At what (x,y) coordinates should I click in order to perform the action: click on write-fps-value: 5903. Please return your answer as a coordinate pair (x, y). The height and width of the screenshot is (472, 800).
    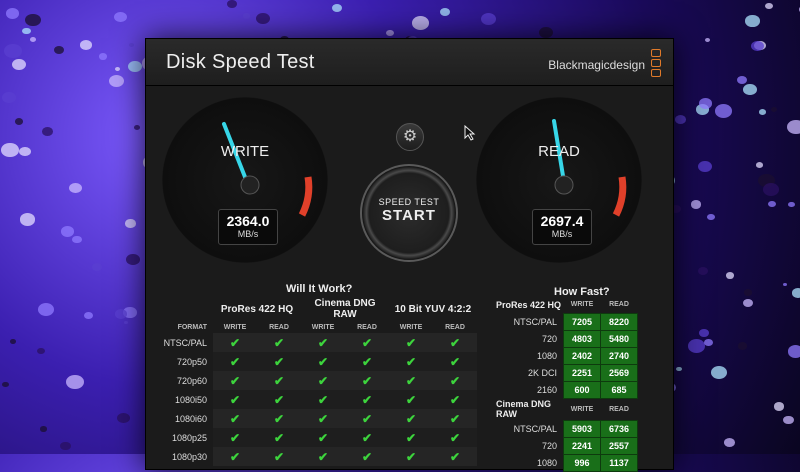
    Looking at the image, I should click on (582, 428).